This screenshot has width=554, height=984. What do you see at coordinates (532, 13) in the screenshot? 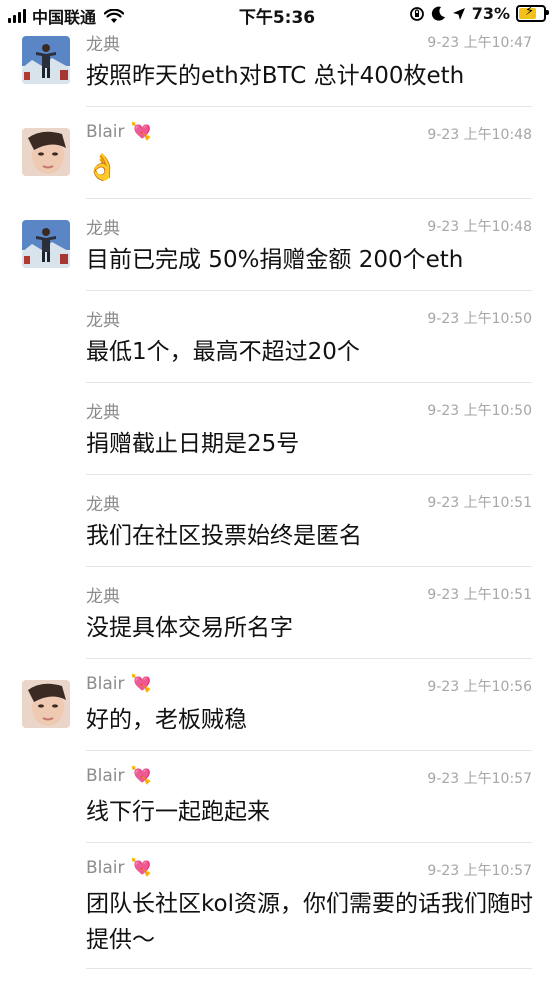
I see `battery-icon: ⚡` at bounding box center [532, 13].